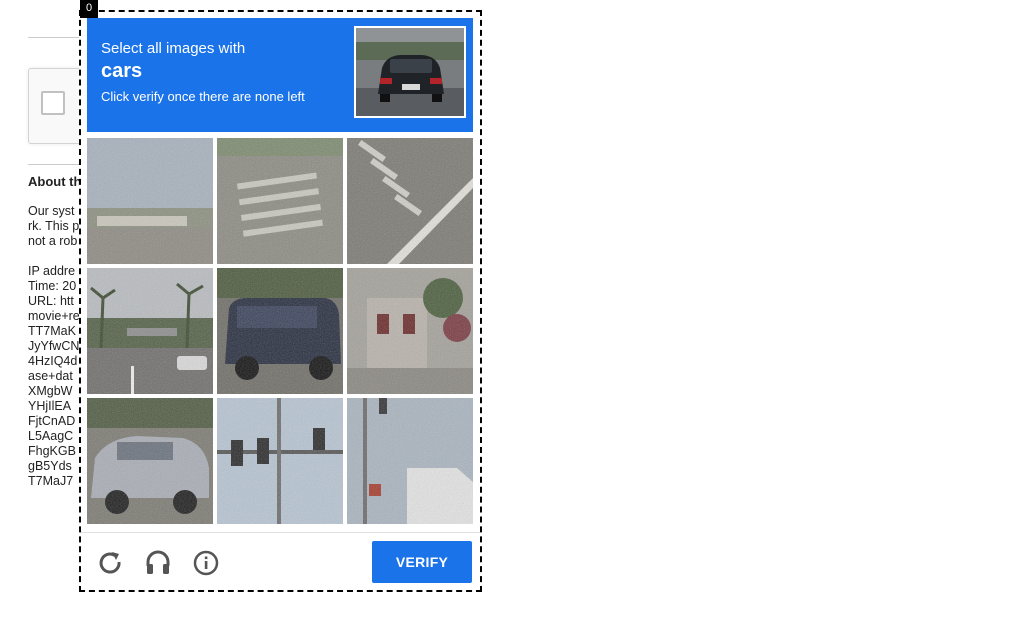  I want to click on sample-car-image, so click(410, 72).